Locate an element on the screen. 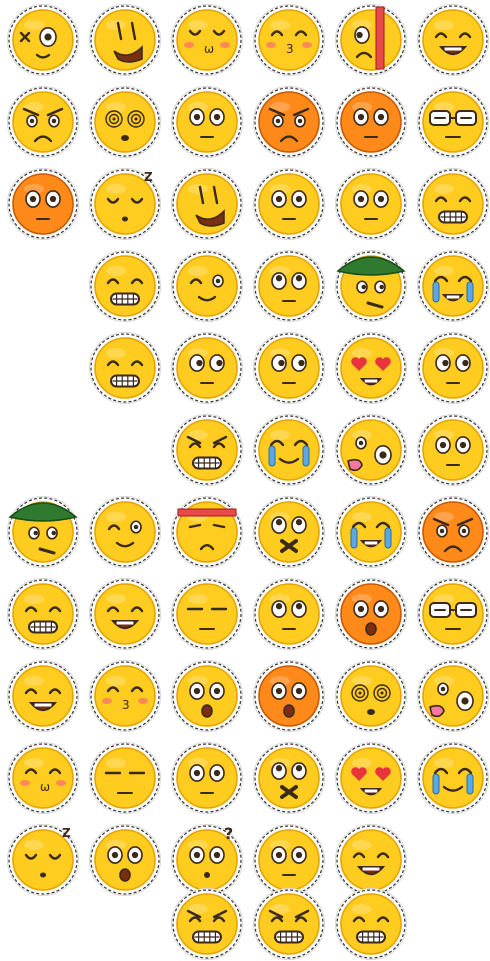 Image resolution: width=490 pixels, height=961 pixels. mouth-taped-emoji-icon is located at coordinates (289, 532).